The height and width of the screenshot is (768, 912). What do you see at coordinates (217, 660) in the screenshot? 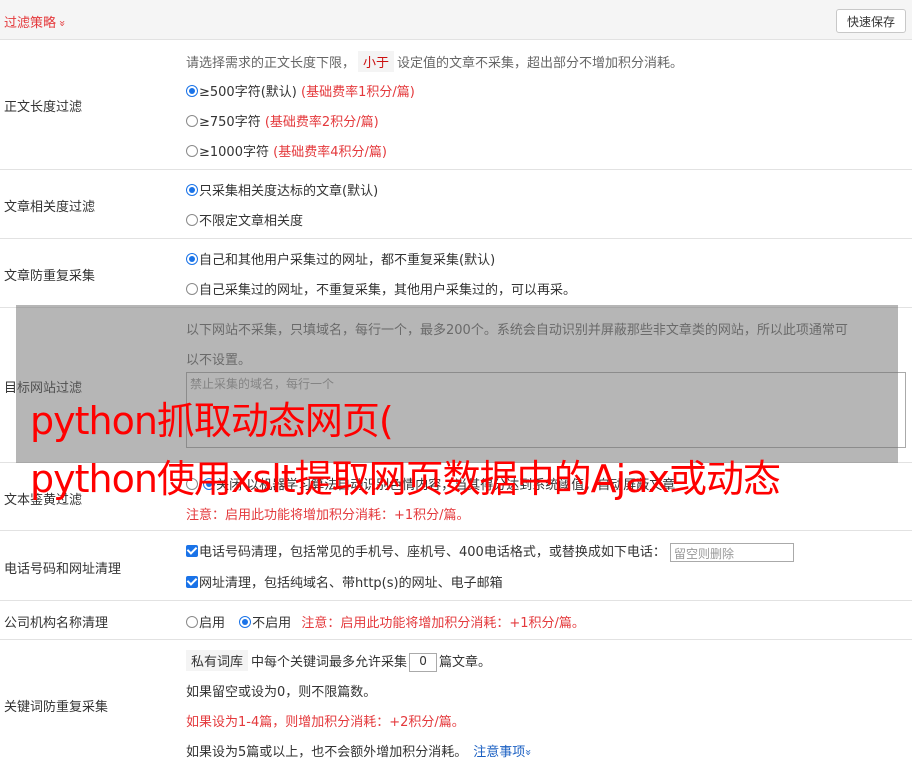
I see `private-lexicon-link: 私有词库` at bounding box center [217, 660].